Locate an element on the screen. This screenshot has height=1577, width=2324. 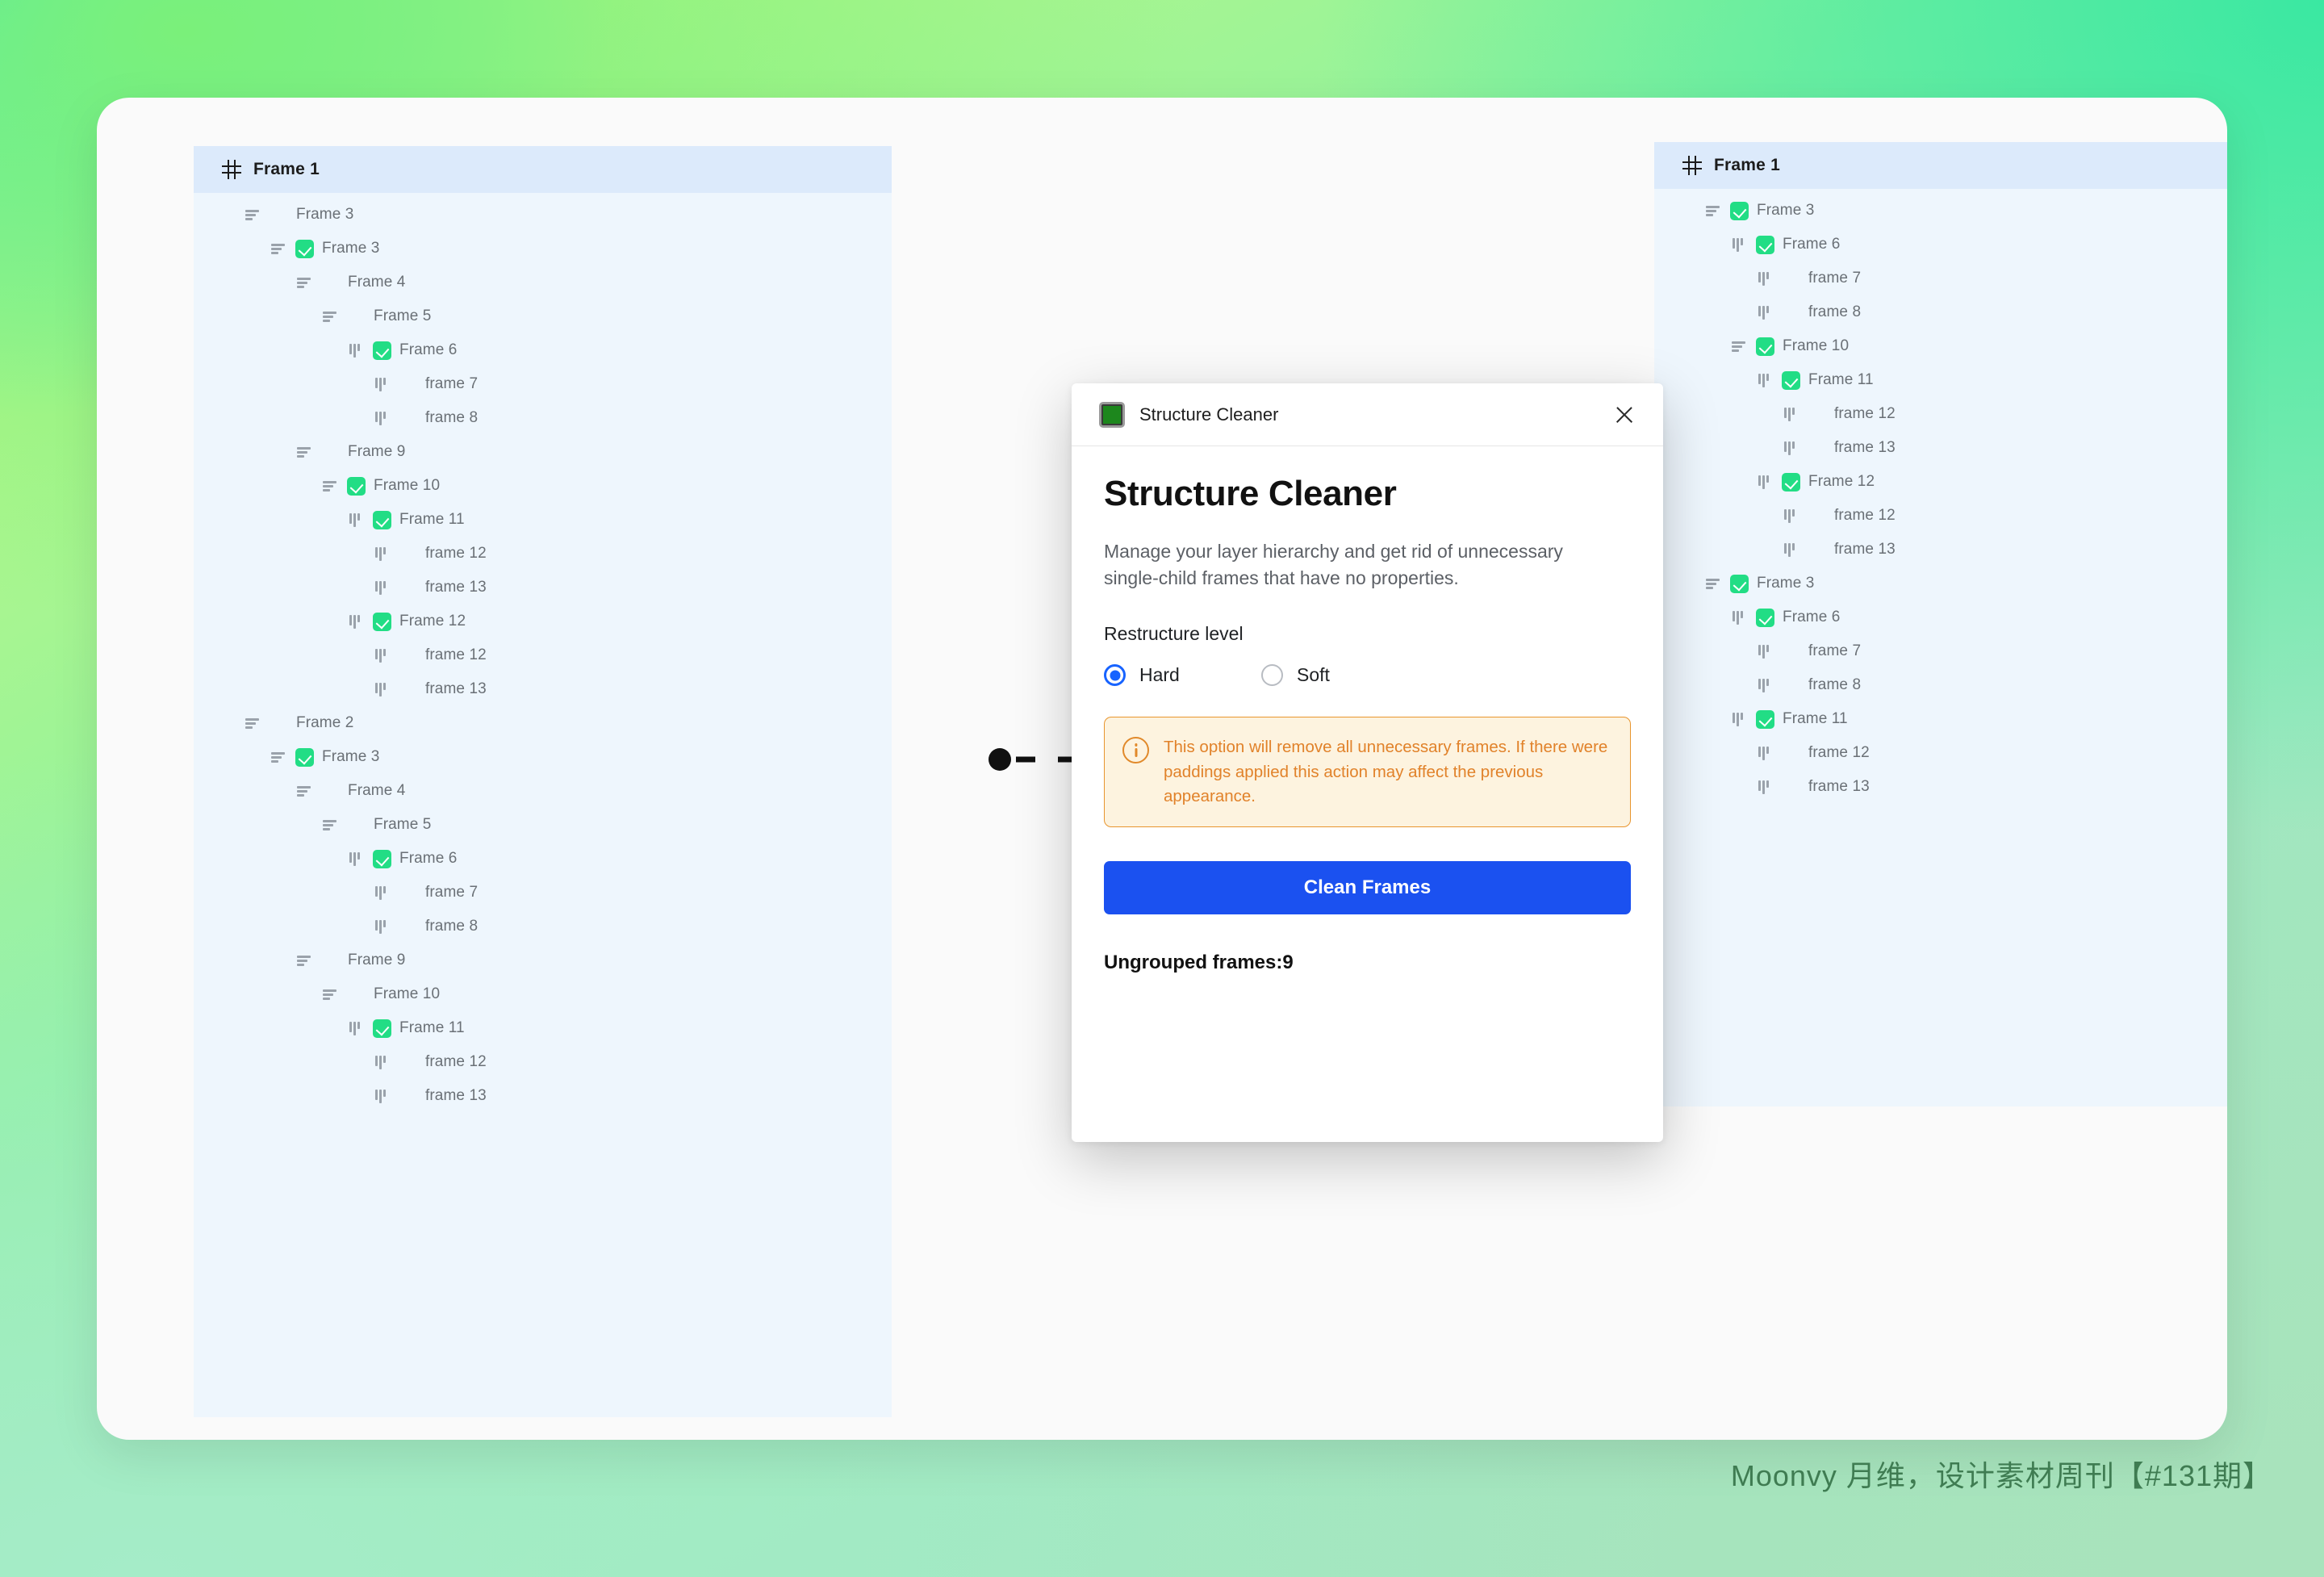
tree-after-header-row: Frame 1 is located at coordinates (1940, 165).